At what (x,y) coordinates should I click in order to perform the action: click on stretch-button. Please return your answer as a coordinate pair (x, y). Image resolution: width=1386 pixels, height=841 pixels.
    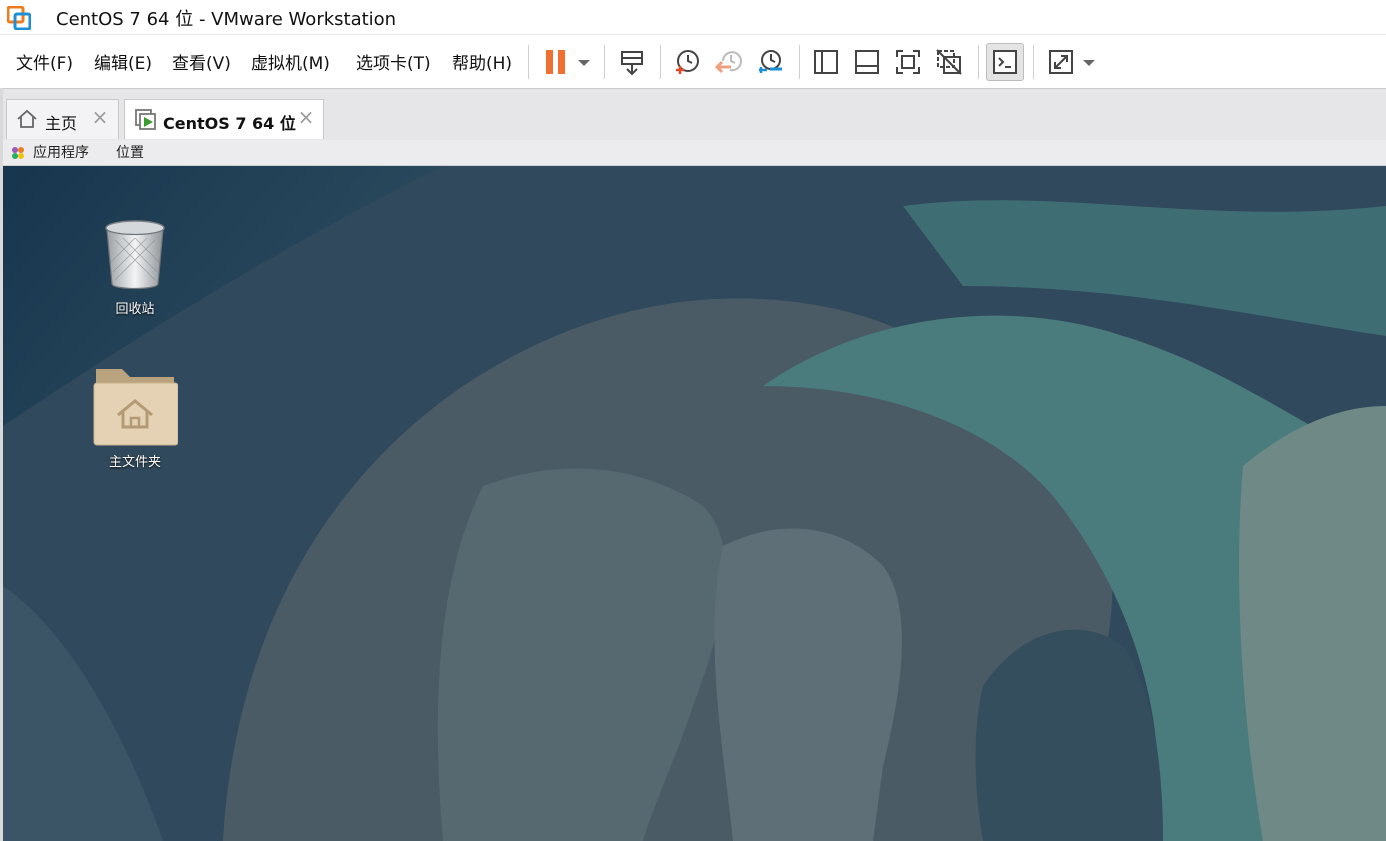
    Looking at the image, I should click on (1061, 62).